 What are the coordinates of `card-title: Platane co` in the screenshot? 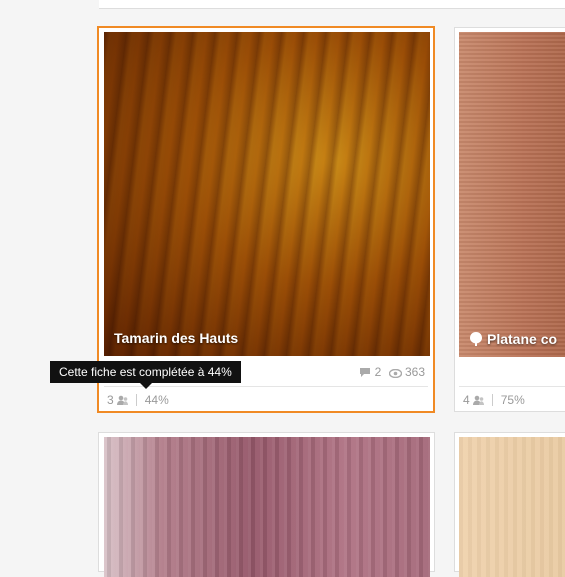 It's located at (513, 339).